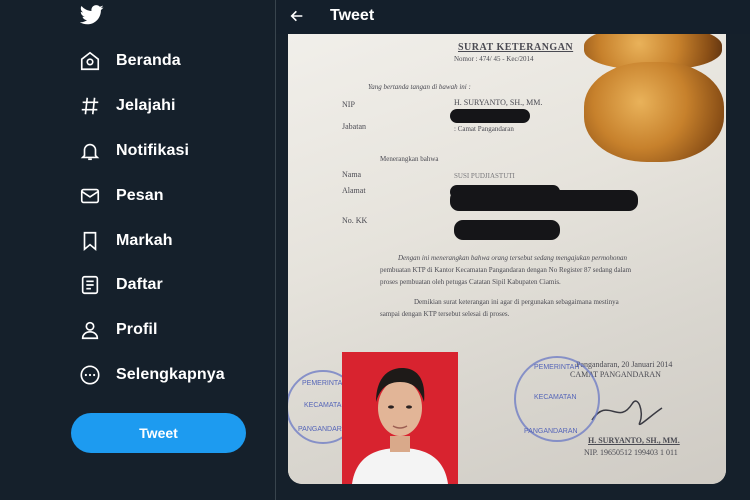 Image resolution: width=750 pixels, height=500 pixels. I want to click on nav-label: Notifikasi, so click(153, 150).